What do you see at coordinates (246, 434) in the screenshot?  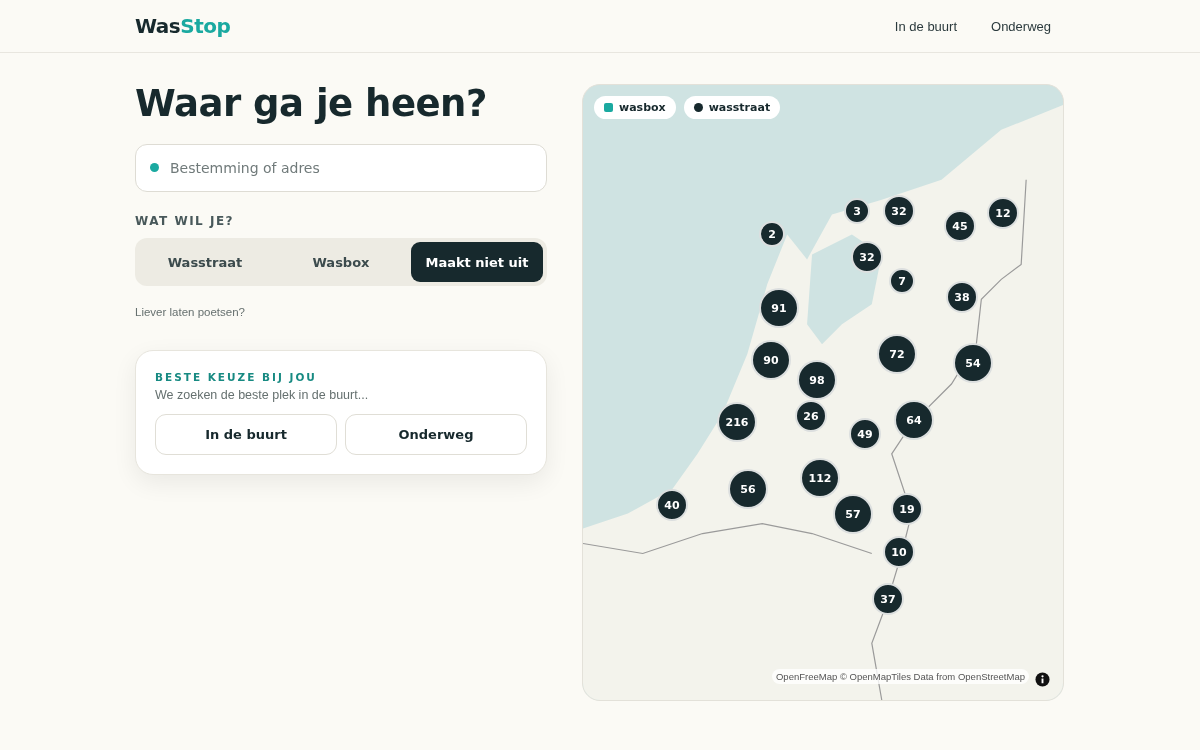 I see `mode-button: In de buurt` at bounding box center [246, 434].